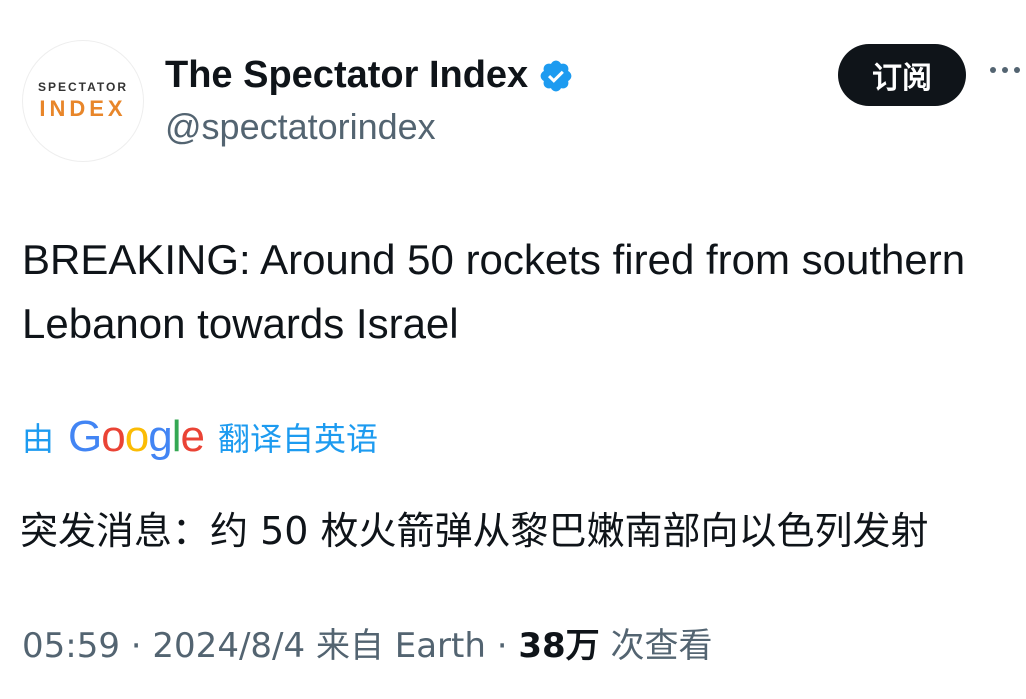 This screenshot has height=699, width=1026. Describe the element at coordinates (661, 646) in the screenshot. I see `view-count-label: 次查看` at that location.